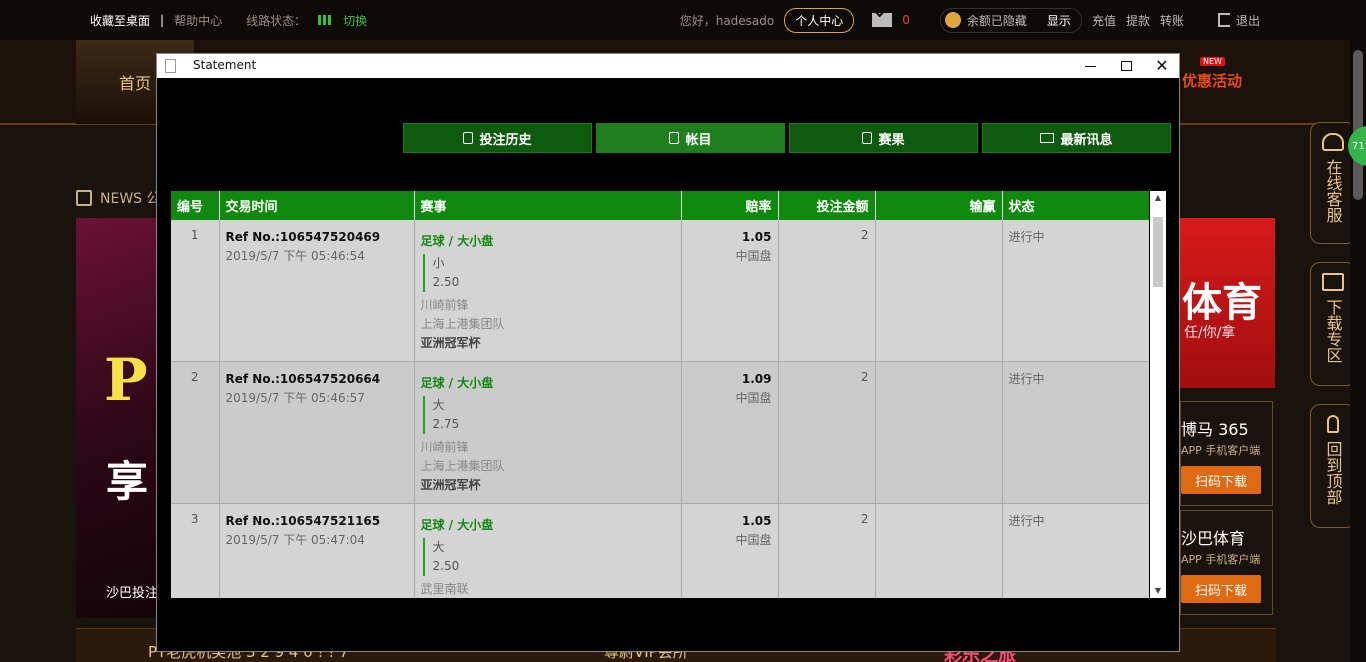 The width and height of the screenshot is (1366, 662). What do you see at coordinates (120, 20) in the screenshot?
I see `add-to-desktop-link: 收藏至桌面` at bounding box center [120, 20].